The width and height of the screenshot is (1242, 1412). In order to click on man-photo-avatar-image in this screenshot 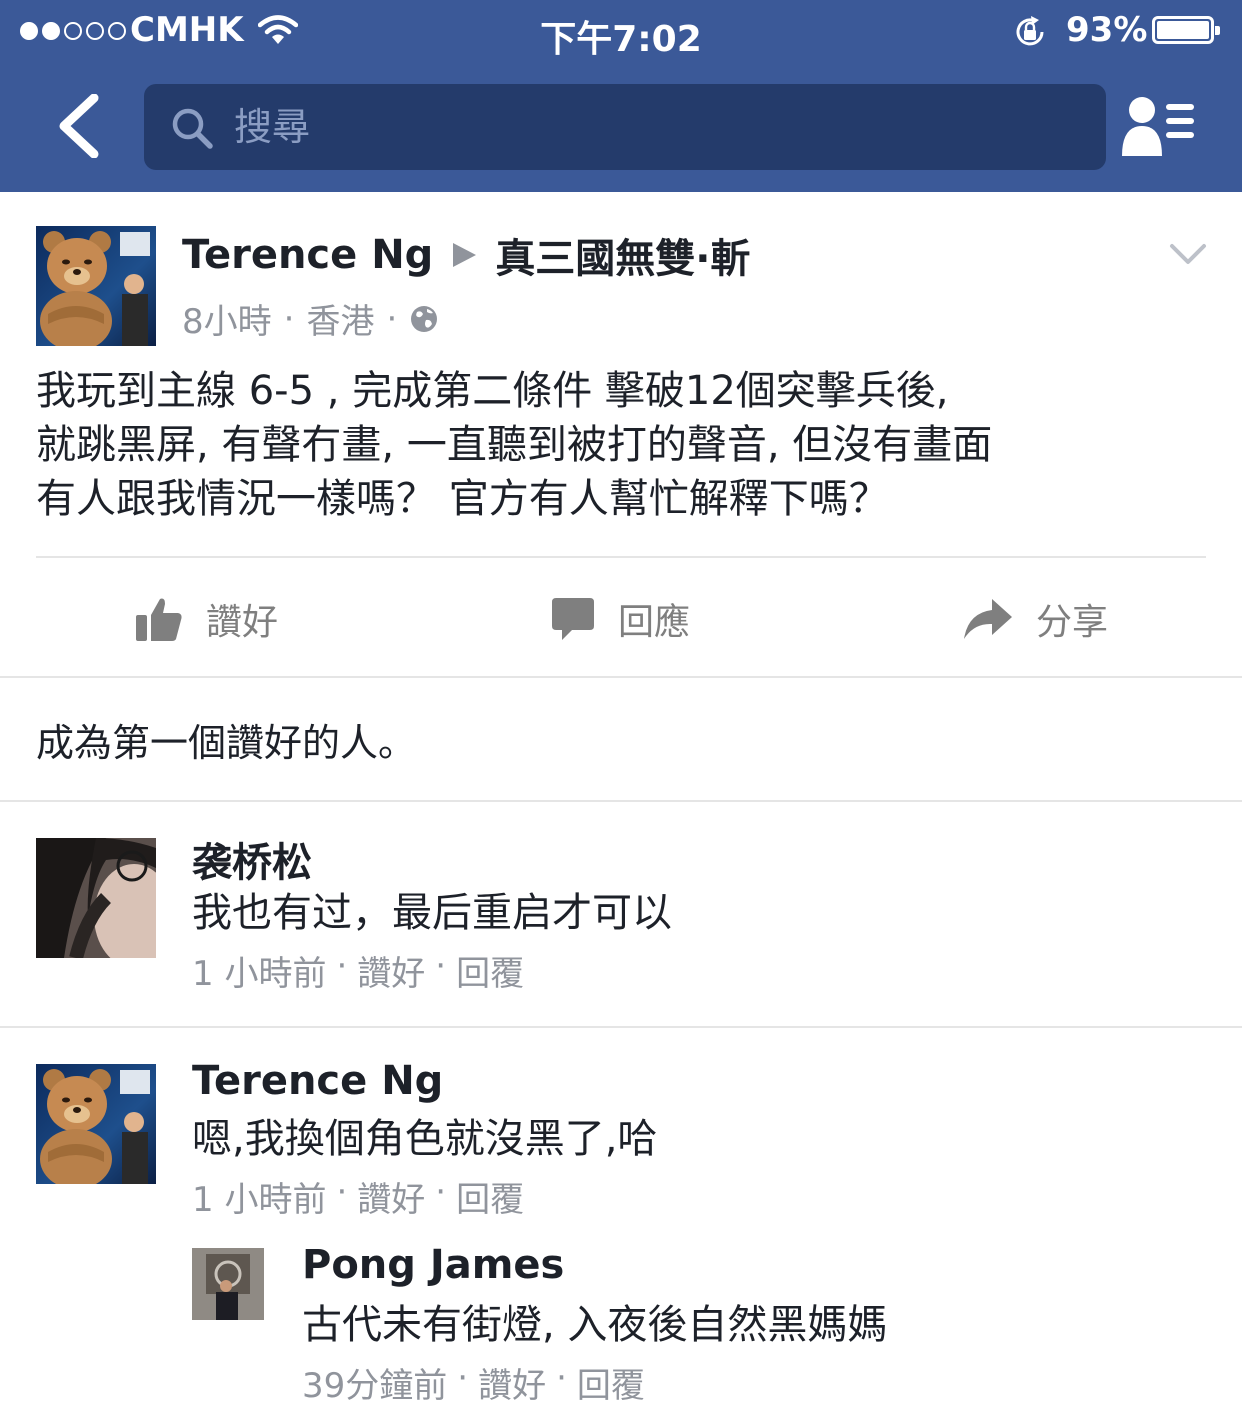, I will do `click(228, 1284)`.